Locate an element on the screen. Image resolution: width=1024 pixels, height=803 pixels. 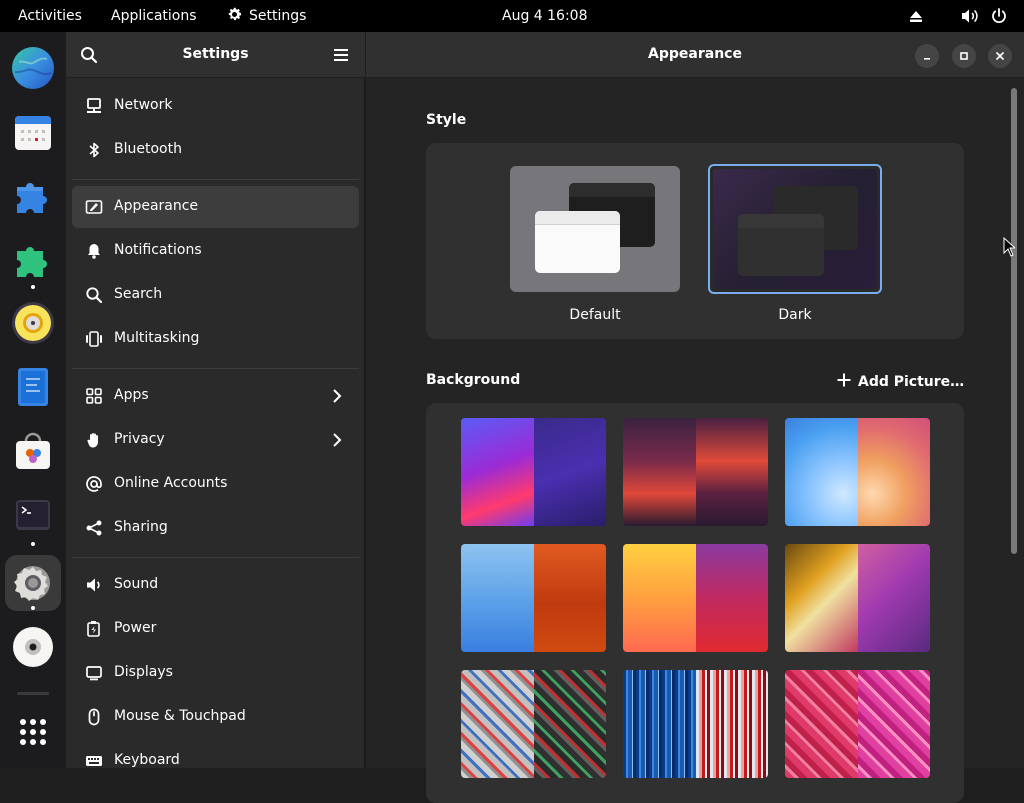
applications-menu: Applications is located at coordinates (154, 16).